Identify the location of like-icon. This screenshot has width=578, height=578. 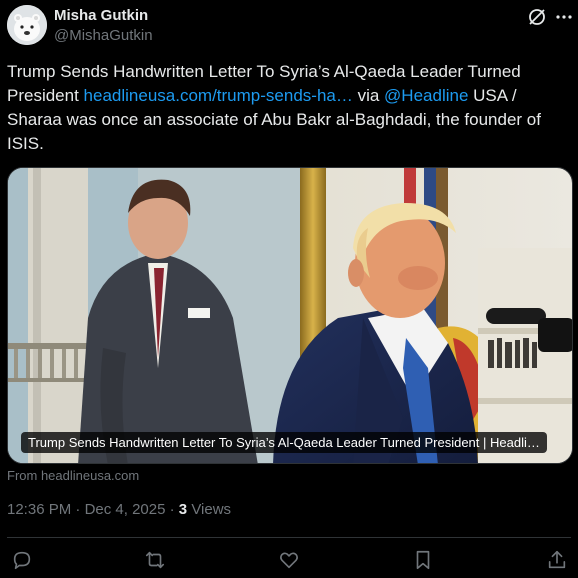
(289, 560).